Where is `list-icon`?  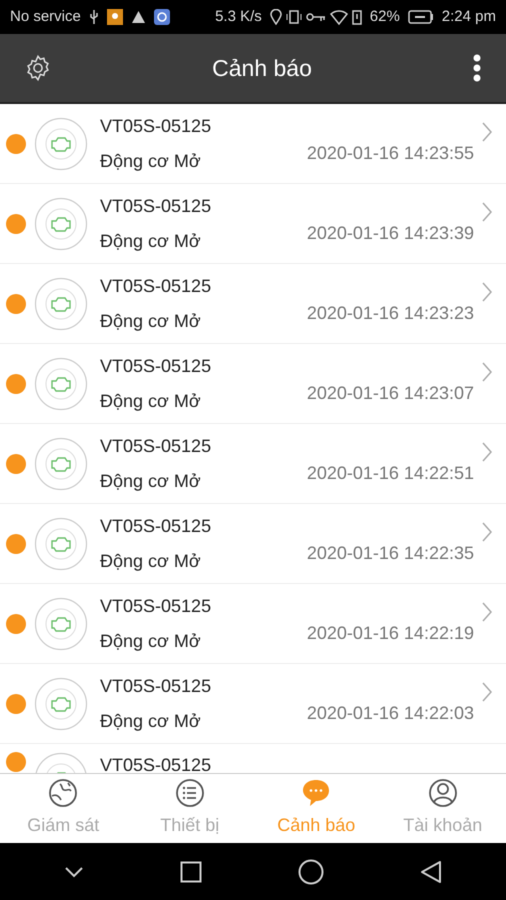 list-icon is located at coordinates (189, 793).